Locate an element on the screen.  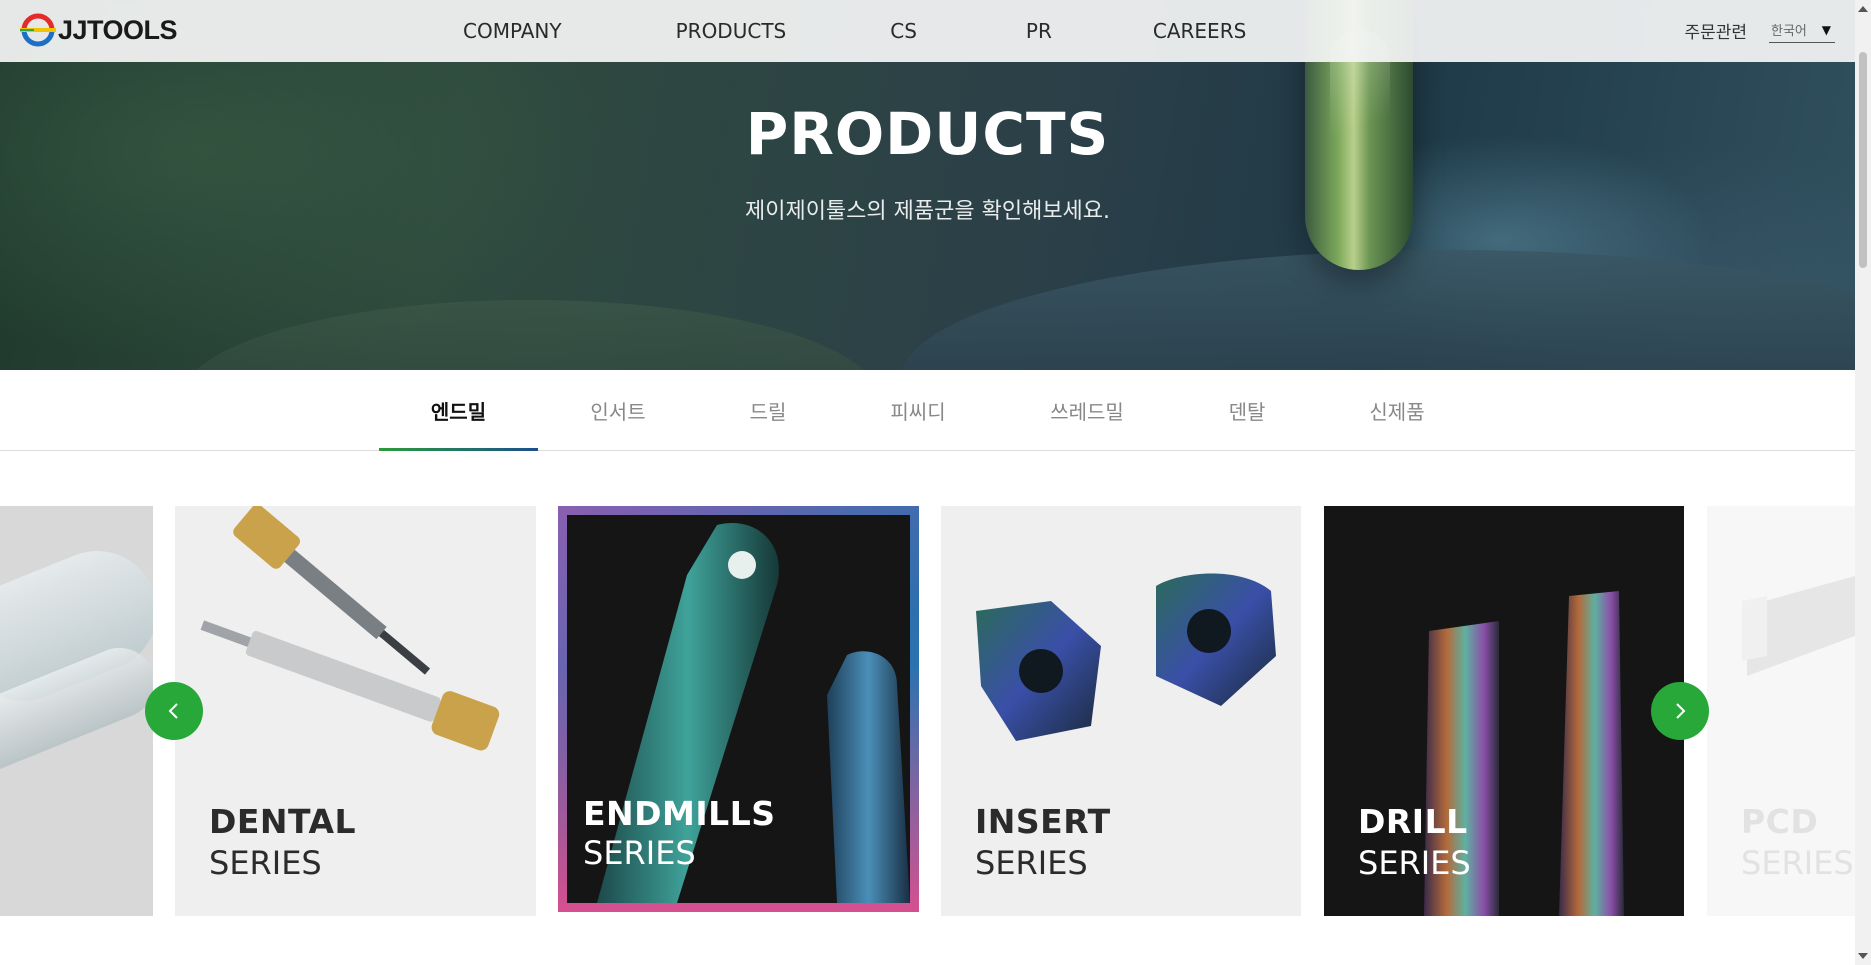
tab-insert: 인서트 is located at coordinates (618, 410).